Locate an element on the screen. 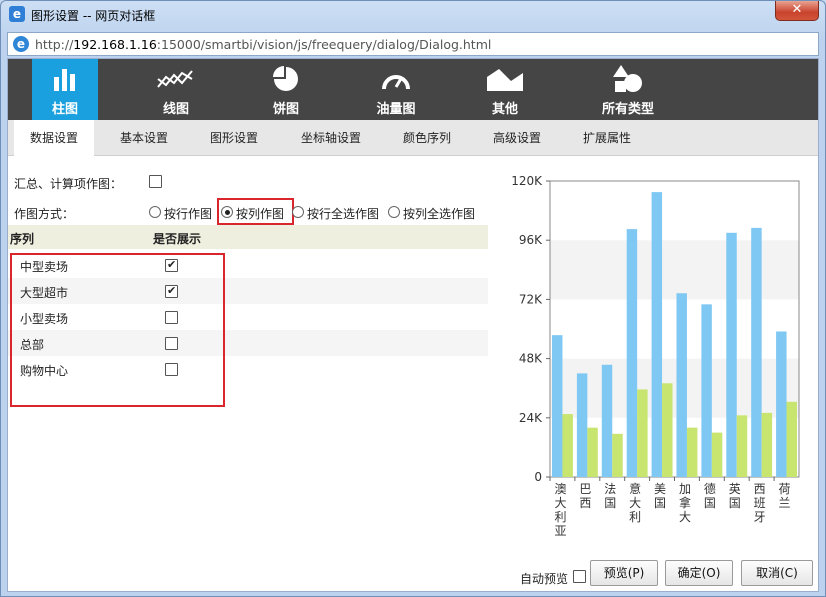 The width and height of the screenshot is (826, 597). y-tick-label: 24K is located at coordinates (531, 418).